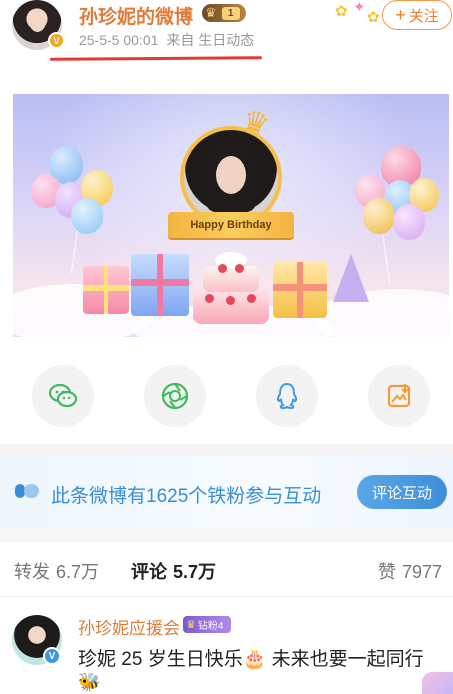 The width and height of the screenshot is (453, 694). I want to click on commenter-name: 孙珍妮应援会, so click(129, 626).